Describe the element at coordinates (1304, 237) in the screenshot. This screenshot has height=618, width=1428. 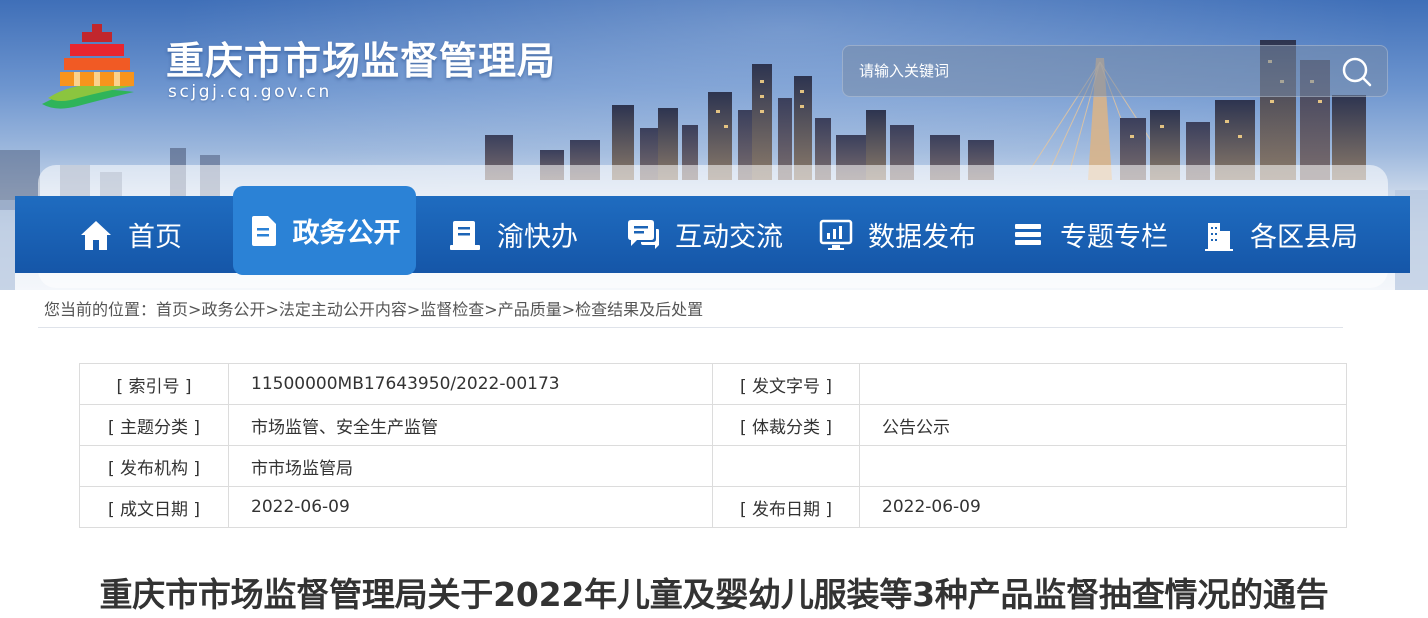
I see `nav-item-label: 各区县局` at that location.